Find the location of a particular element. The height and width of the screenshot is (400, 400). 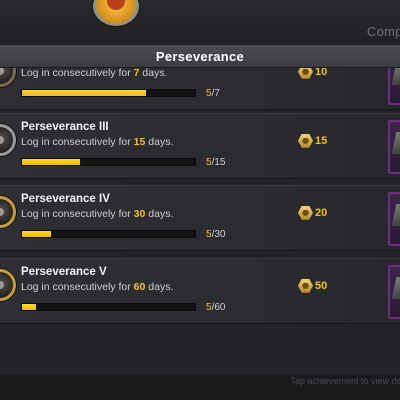

reward: 20 is located at coordinates (312, 212).